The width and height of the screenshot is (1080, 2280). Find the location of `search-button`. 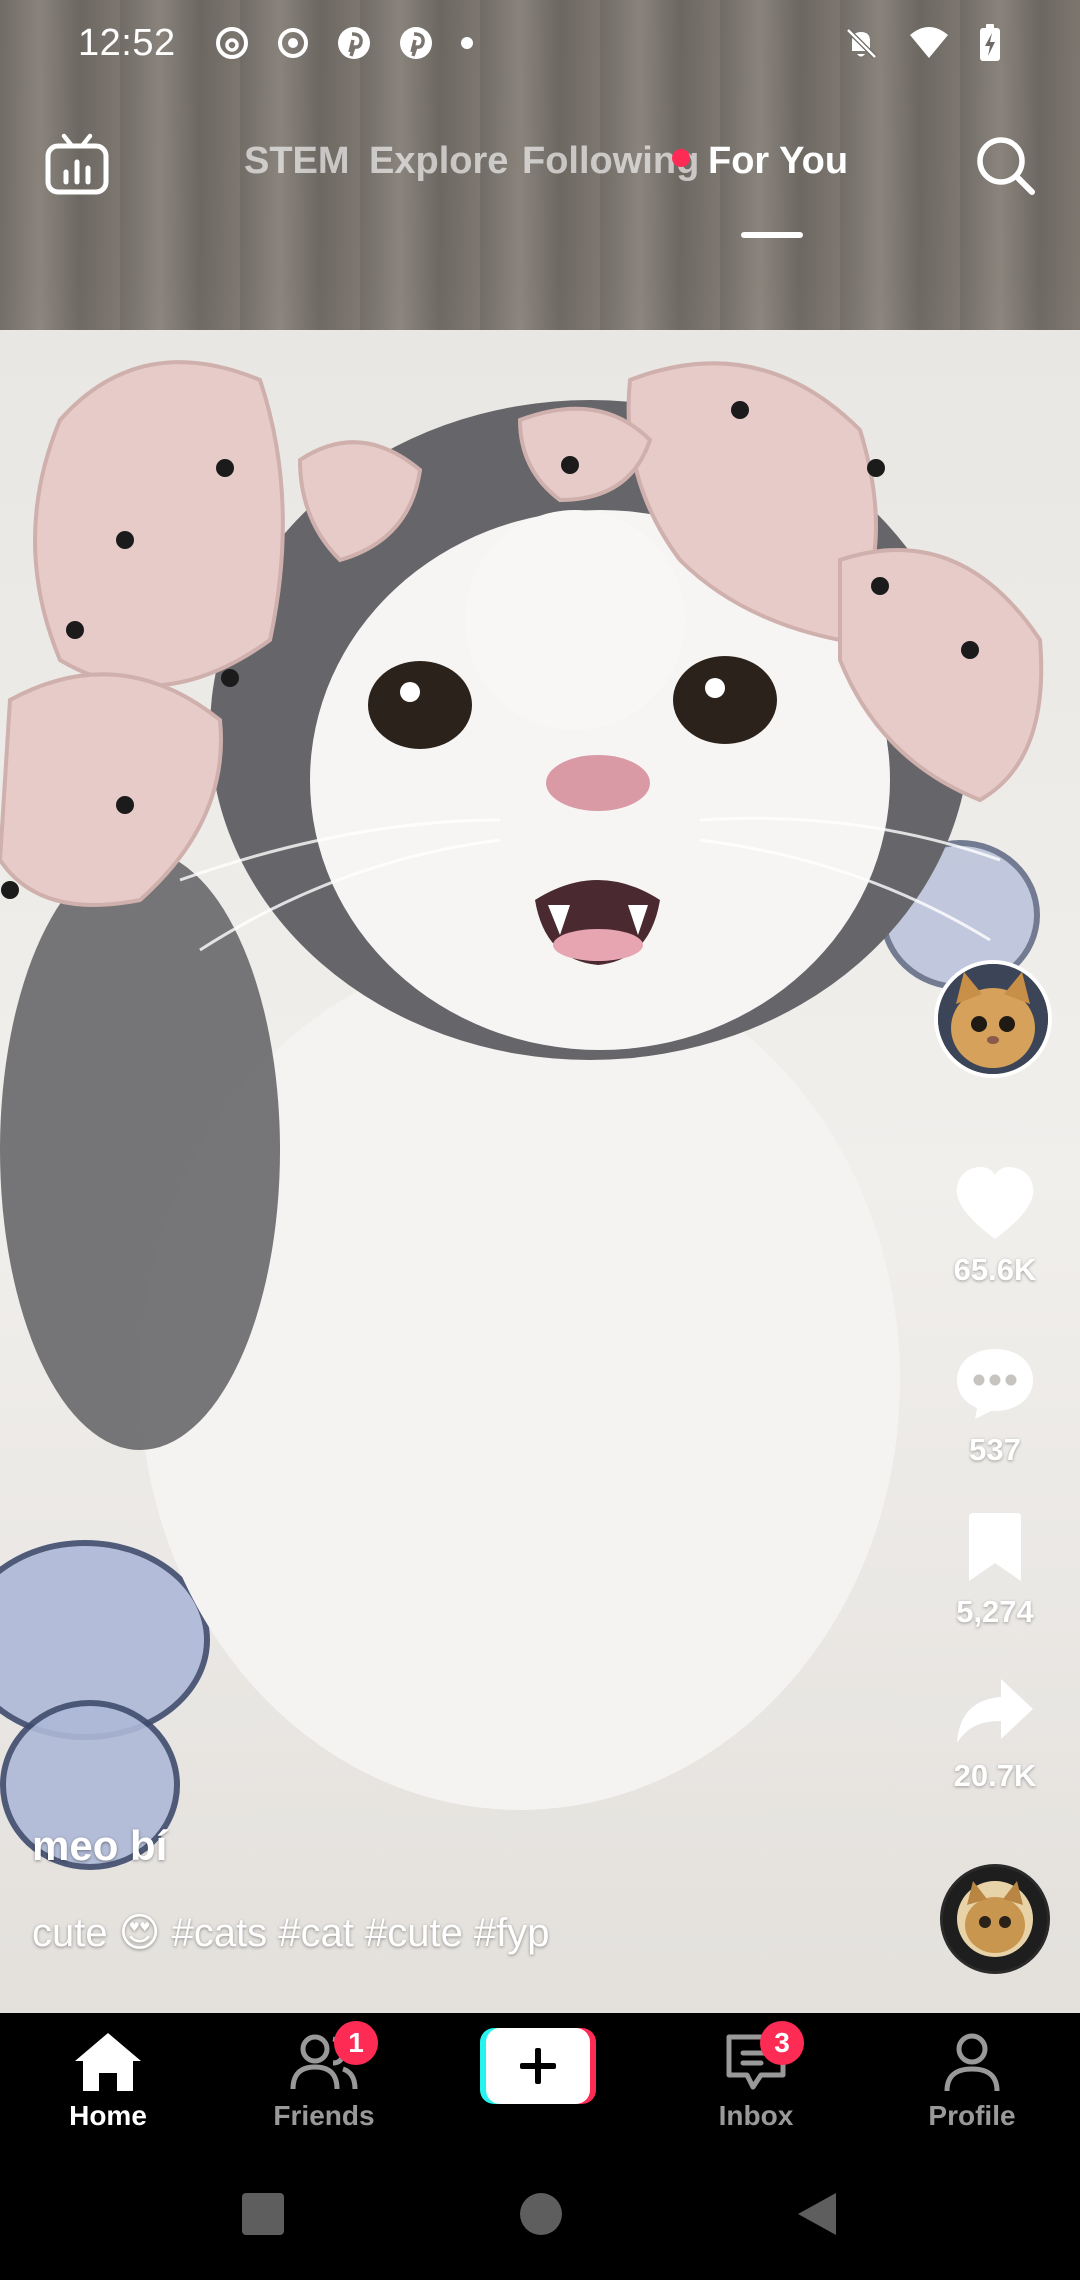

search-button is located at coordinates (1005, 165).